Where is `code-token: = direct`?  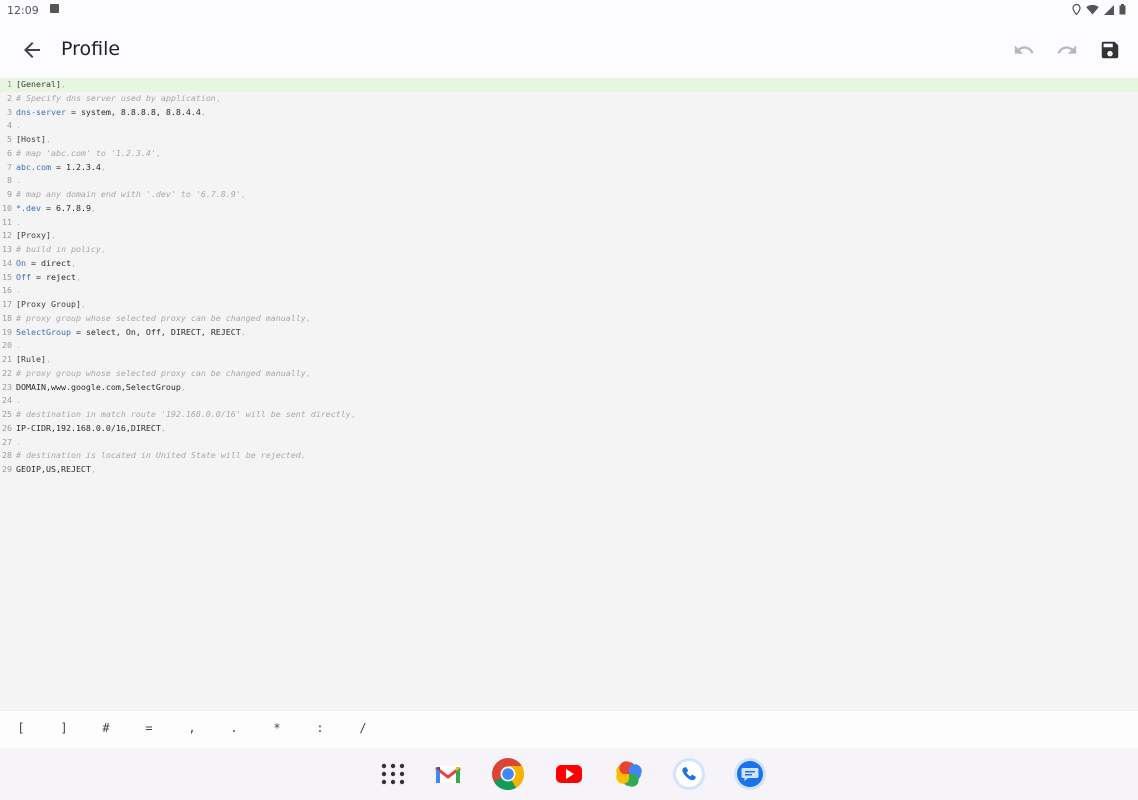 code-token: = direct is located at coordinates (48, 262).